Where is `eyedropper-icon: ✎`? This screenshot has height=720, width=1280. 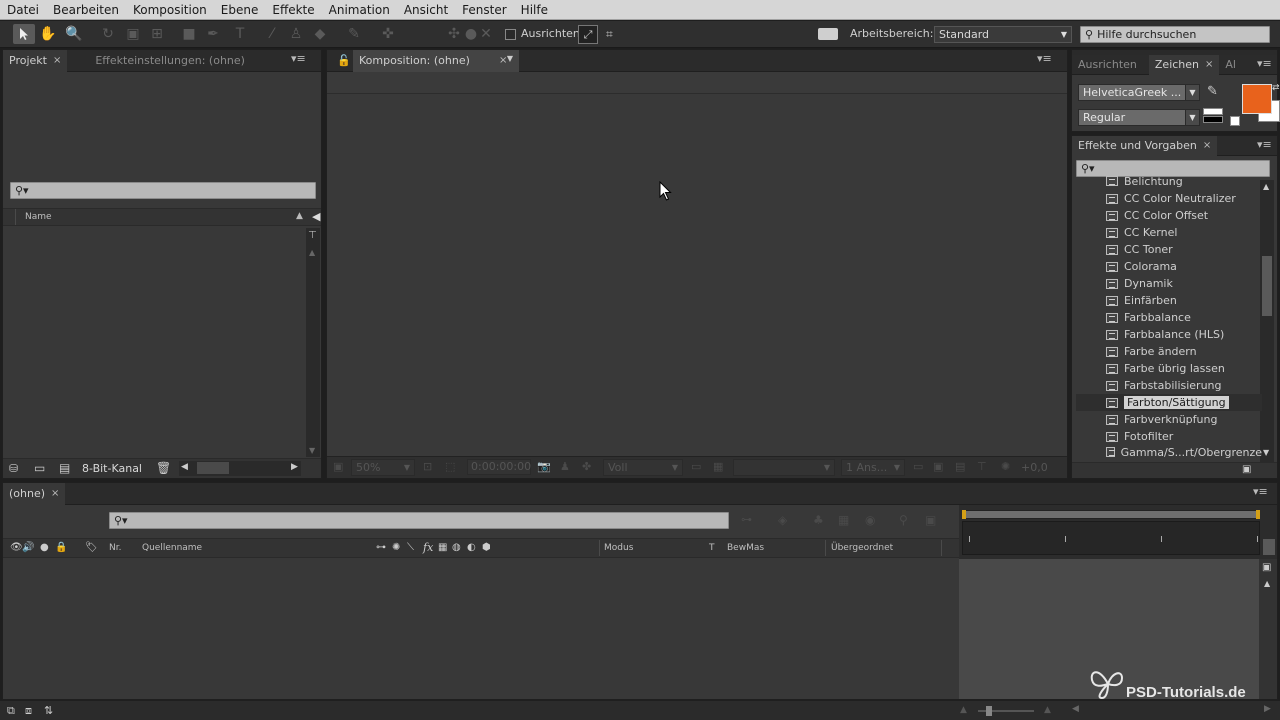 eyedropper-icon: ✎ is located at coordinates (1212, 91).